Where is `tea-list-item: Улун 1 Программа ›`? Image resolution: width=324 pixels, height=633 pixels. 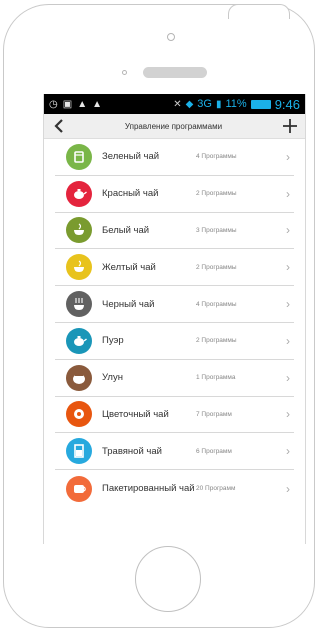
tea-list-item: Улун 1 Программа › is located at coordinates (174, 378).